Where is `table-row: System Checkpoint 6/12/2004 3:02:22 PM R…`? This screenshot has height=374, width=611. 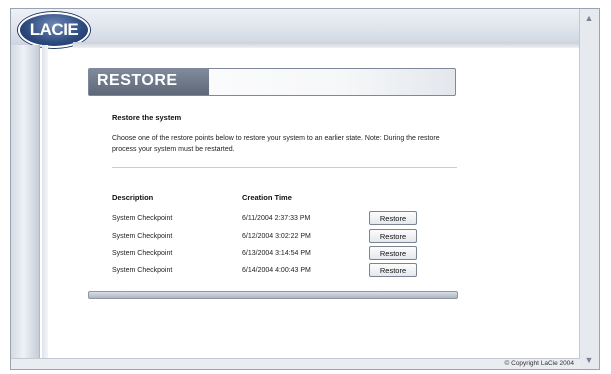 table-row: System Checkpoint 6/12/2004 3:02:22 PM R… is located at coordinates (305, 238).